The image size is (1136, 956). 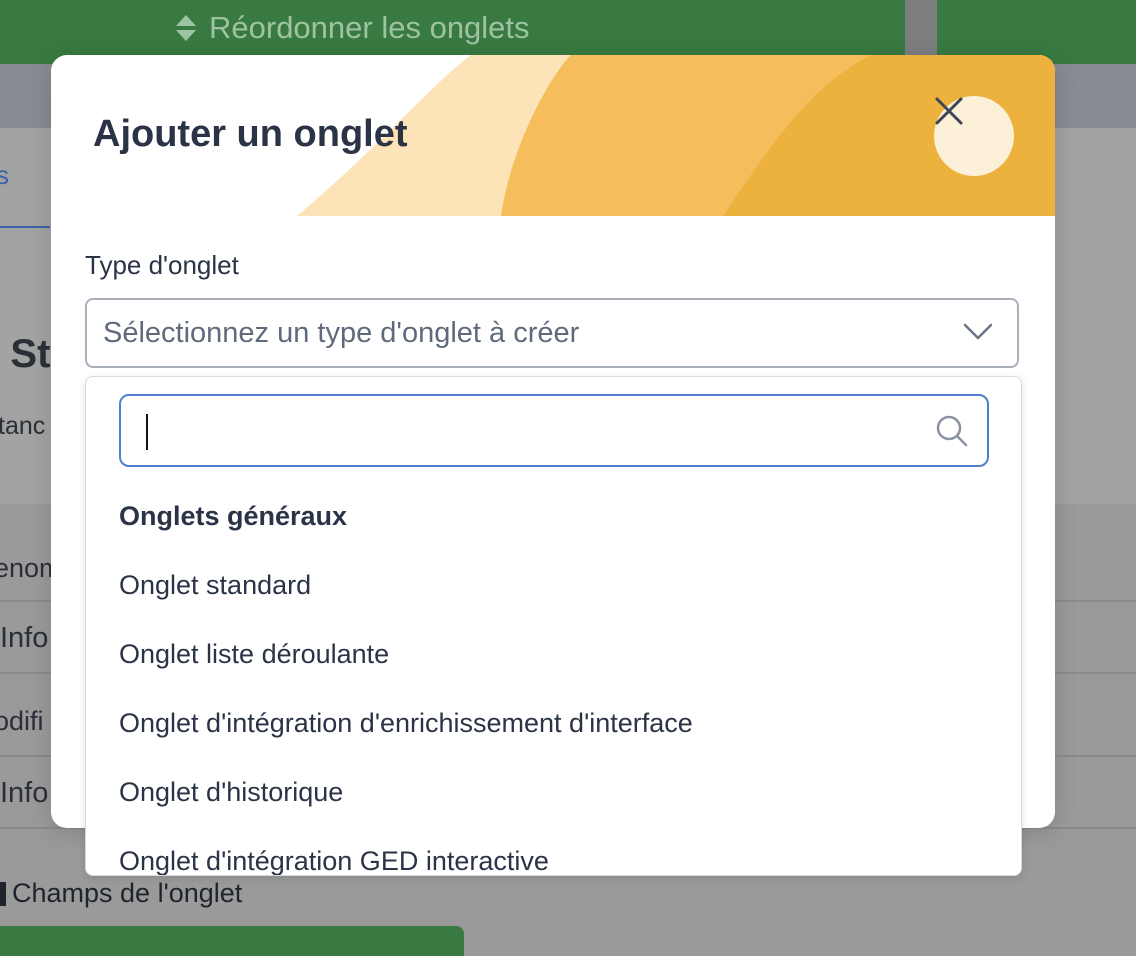 What do you see at coordinates (341, 332) in the screenshot?
I see `tab-type-placeholder: Sélectionnez un type d'onglet à créer` at bounding box center [341, 332].